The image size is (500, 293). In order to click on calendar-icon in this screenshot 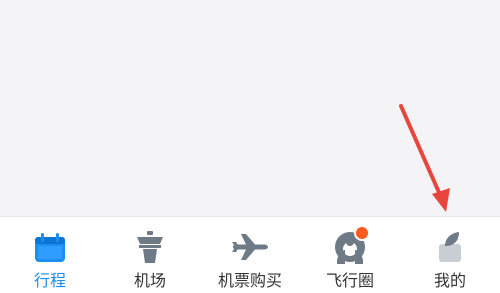, I will do `click(50, 247)`.